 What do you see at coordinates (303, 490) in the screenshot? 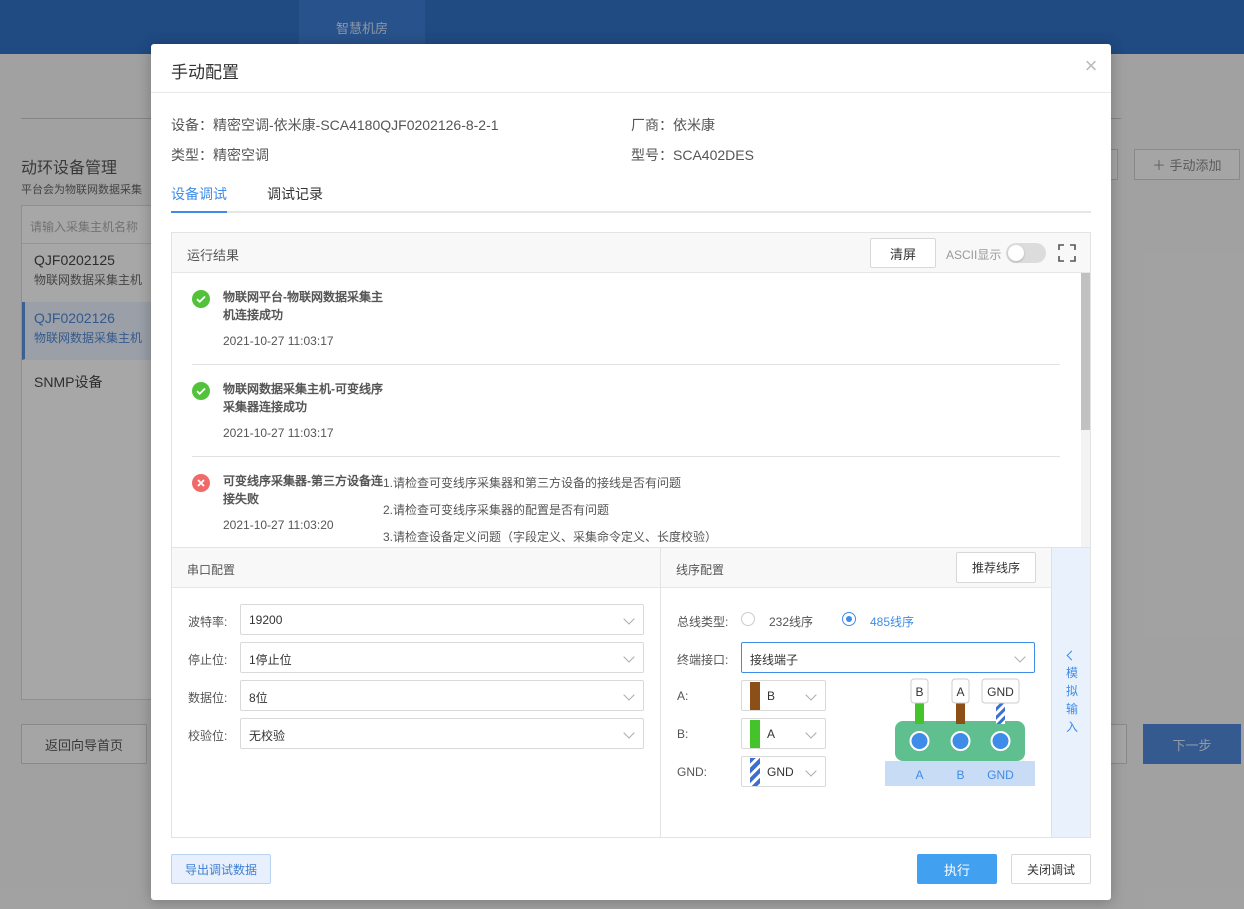
I see `result-item-title: 可变线序采集器-第三方设备连接失败` at bounding box center [303, 490].